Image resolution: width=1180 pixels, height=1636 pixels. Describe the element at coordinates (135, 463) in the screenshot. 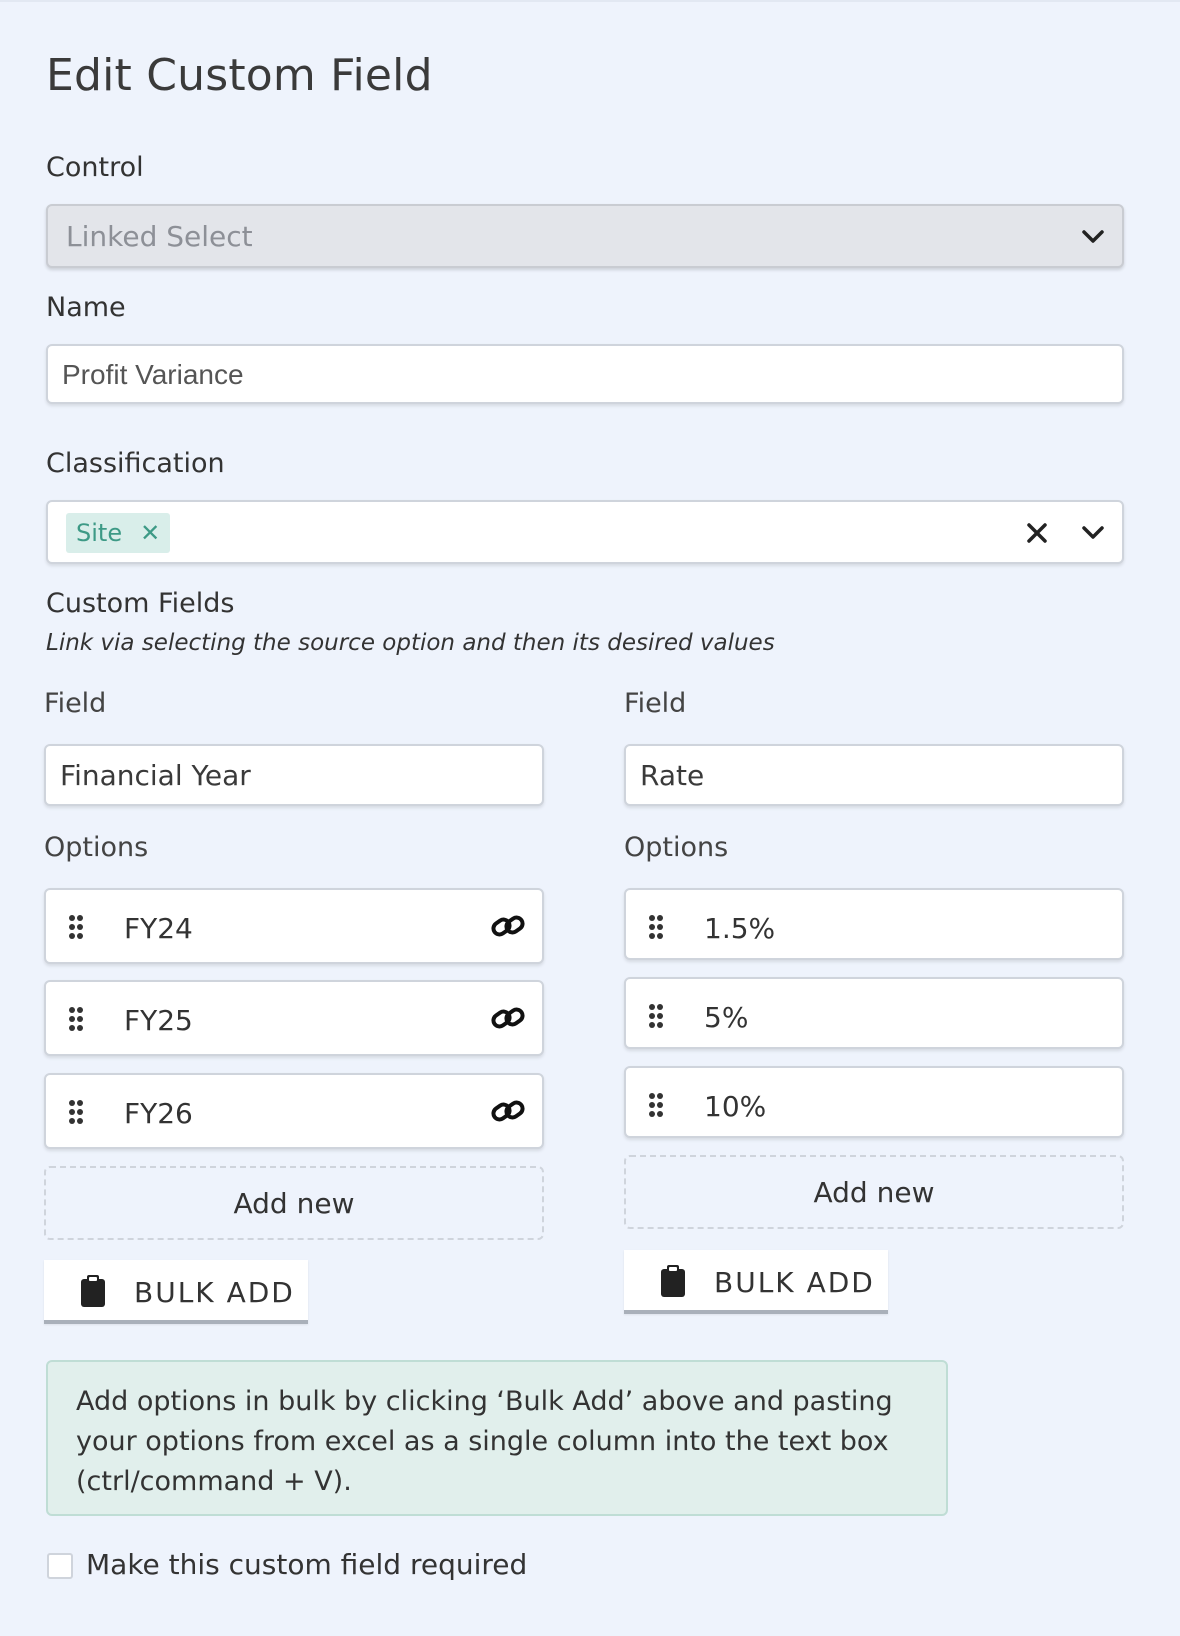

I see `classification-label: Classification` at that location.